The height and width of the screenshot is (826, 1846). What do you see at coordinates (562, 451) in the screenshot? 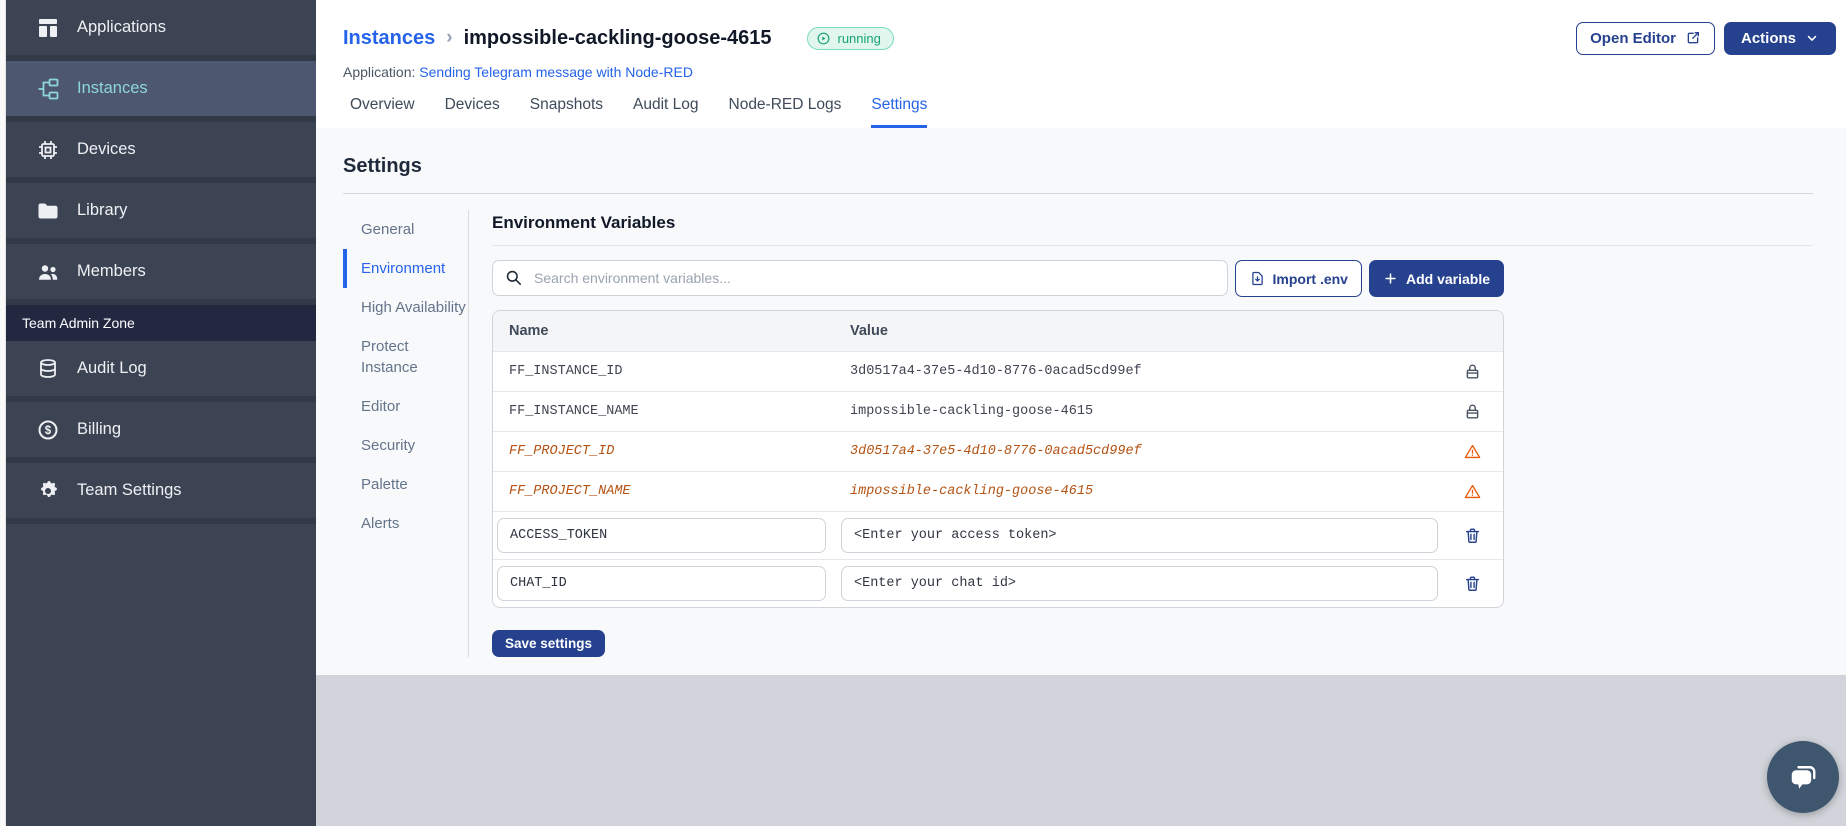
I see `env-var-name: FF_PROJECT_ID` at bounding box center [562, 451].